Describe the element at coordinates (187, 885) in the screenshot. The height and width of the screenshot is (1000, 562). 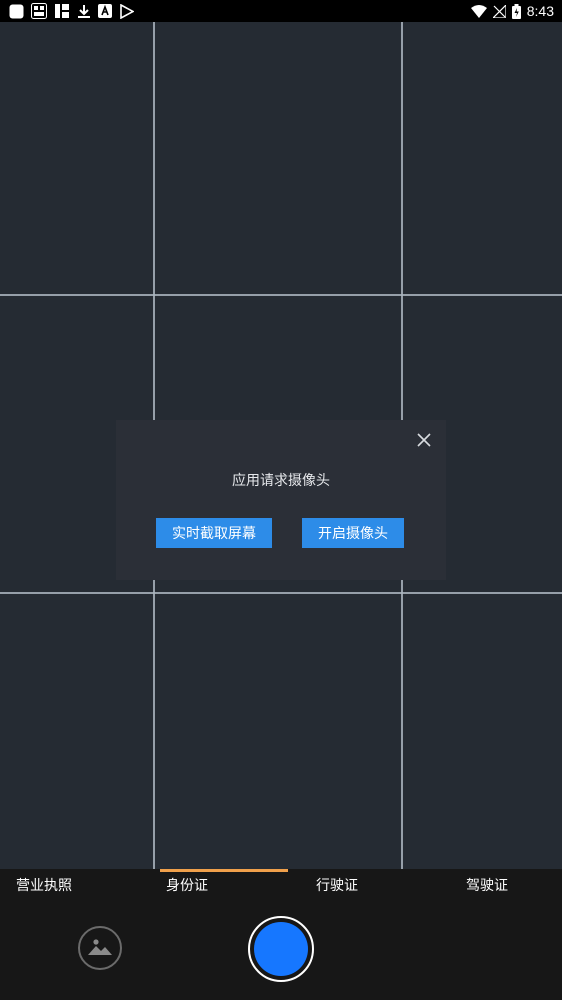
I see `tab-id-card: 身份证` at that location.